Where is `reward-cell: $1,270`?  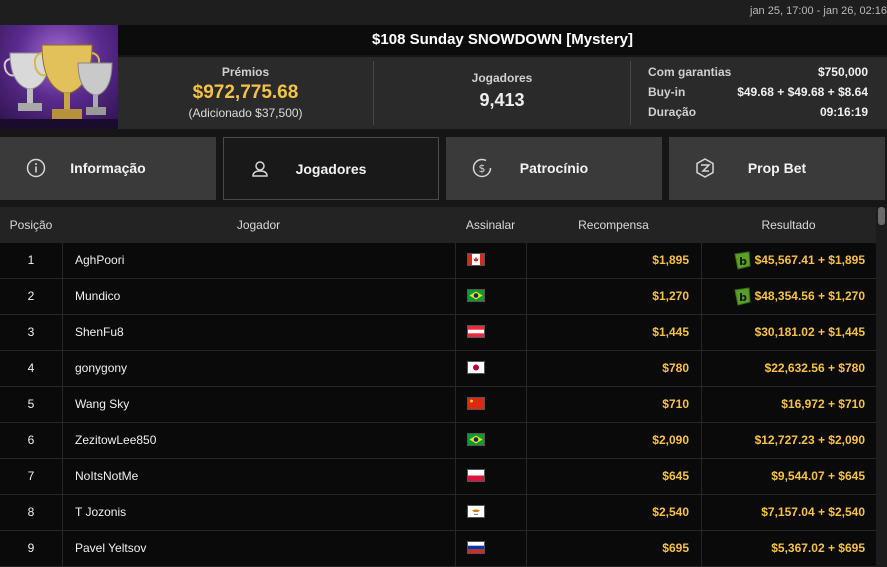 reward-cell: $1,270 is located at coordinates (613, 296).